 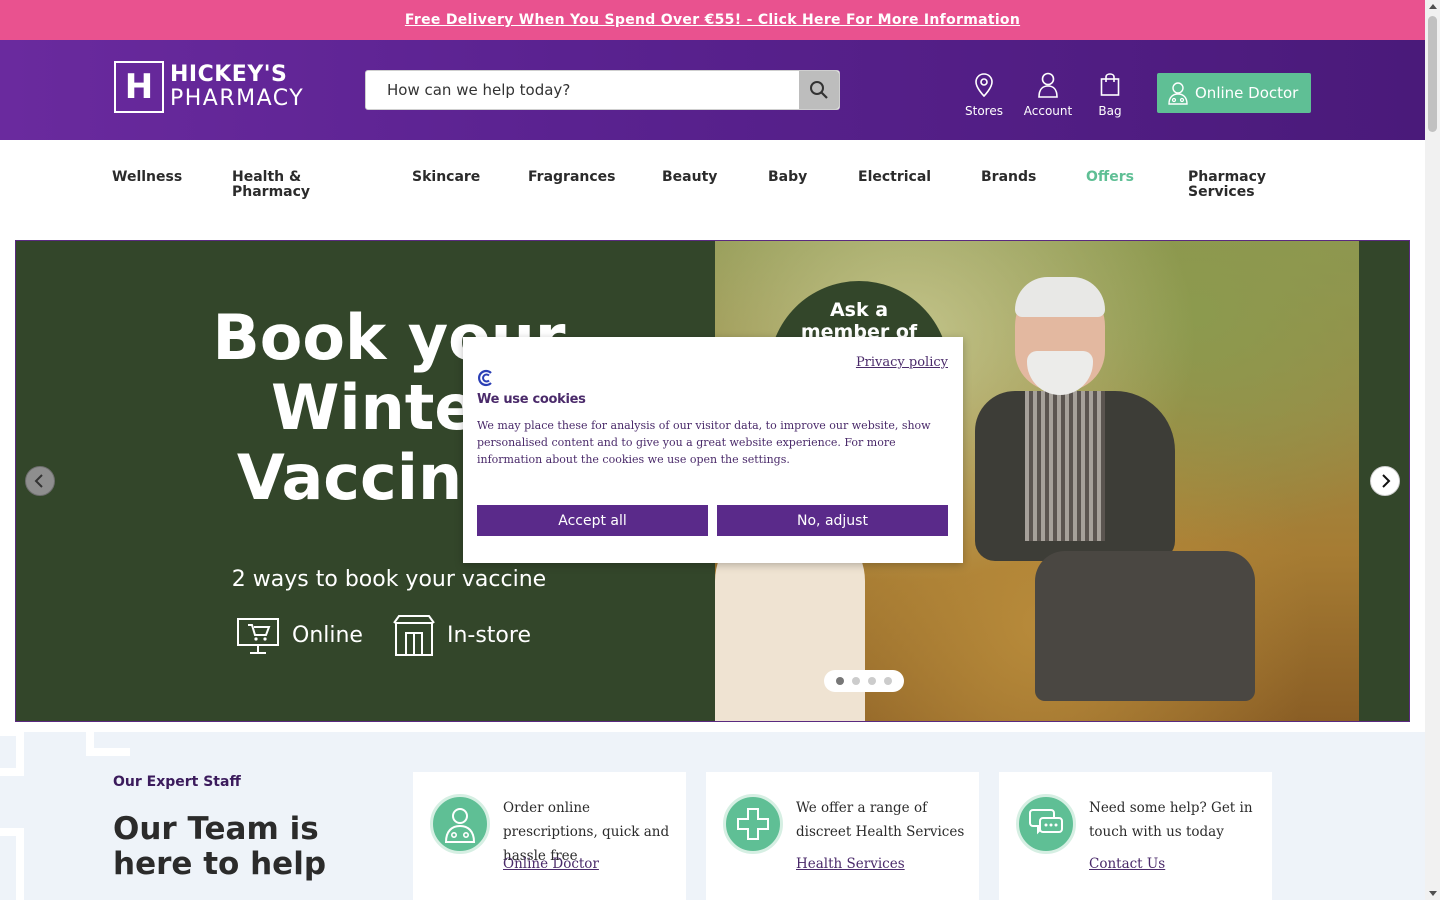 I want to click on nav-item-baby: Baby, so click(x=787, y=177).